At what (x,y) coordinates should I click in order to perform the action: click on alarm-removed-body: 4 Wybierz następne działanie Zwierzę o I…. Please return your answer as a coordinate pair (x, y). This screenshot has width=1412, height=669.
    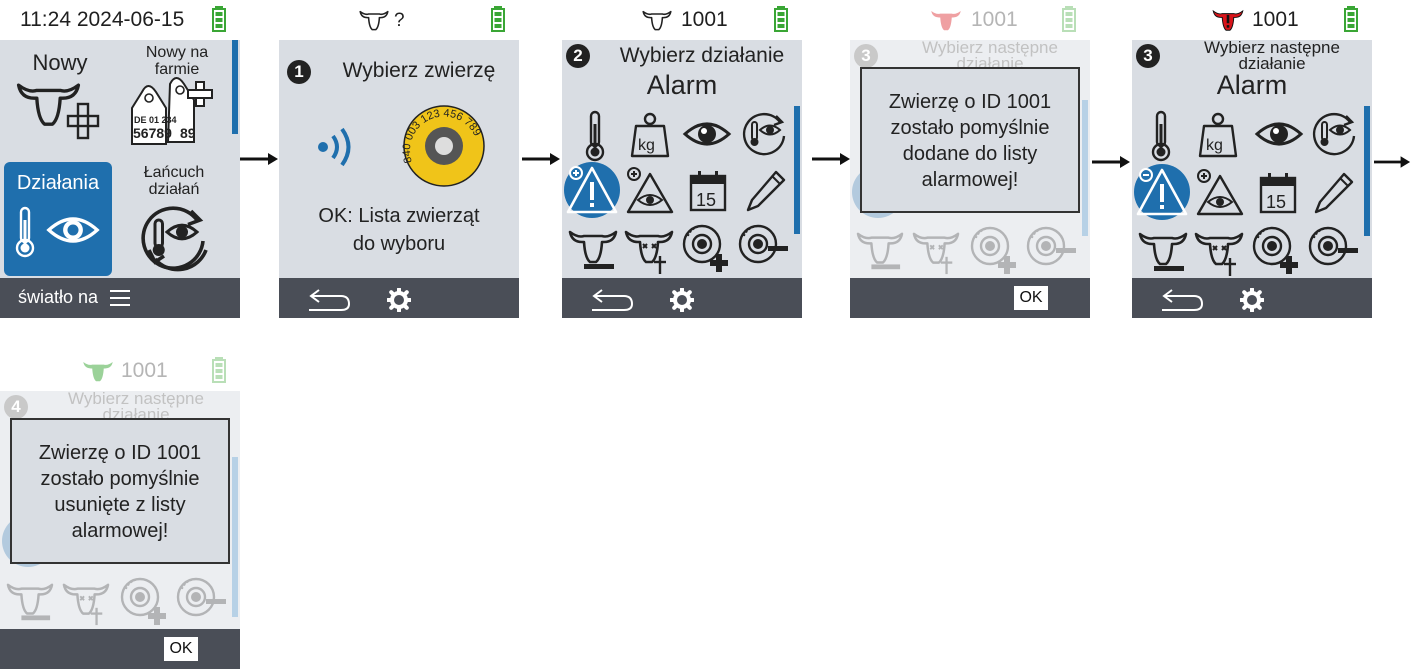
    Looking at the image, I should click on (120, 510).